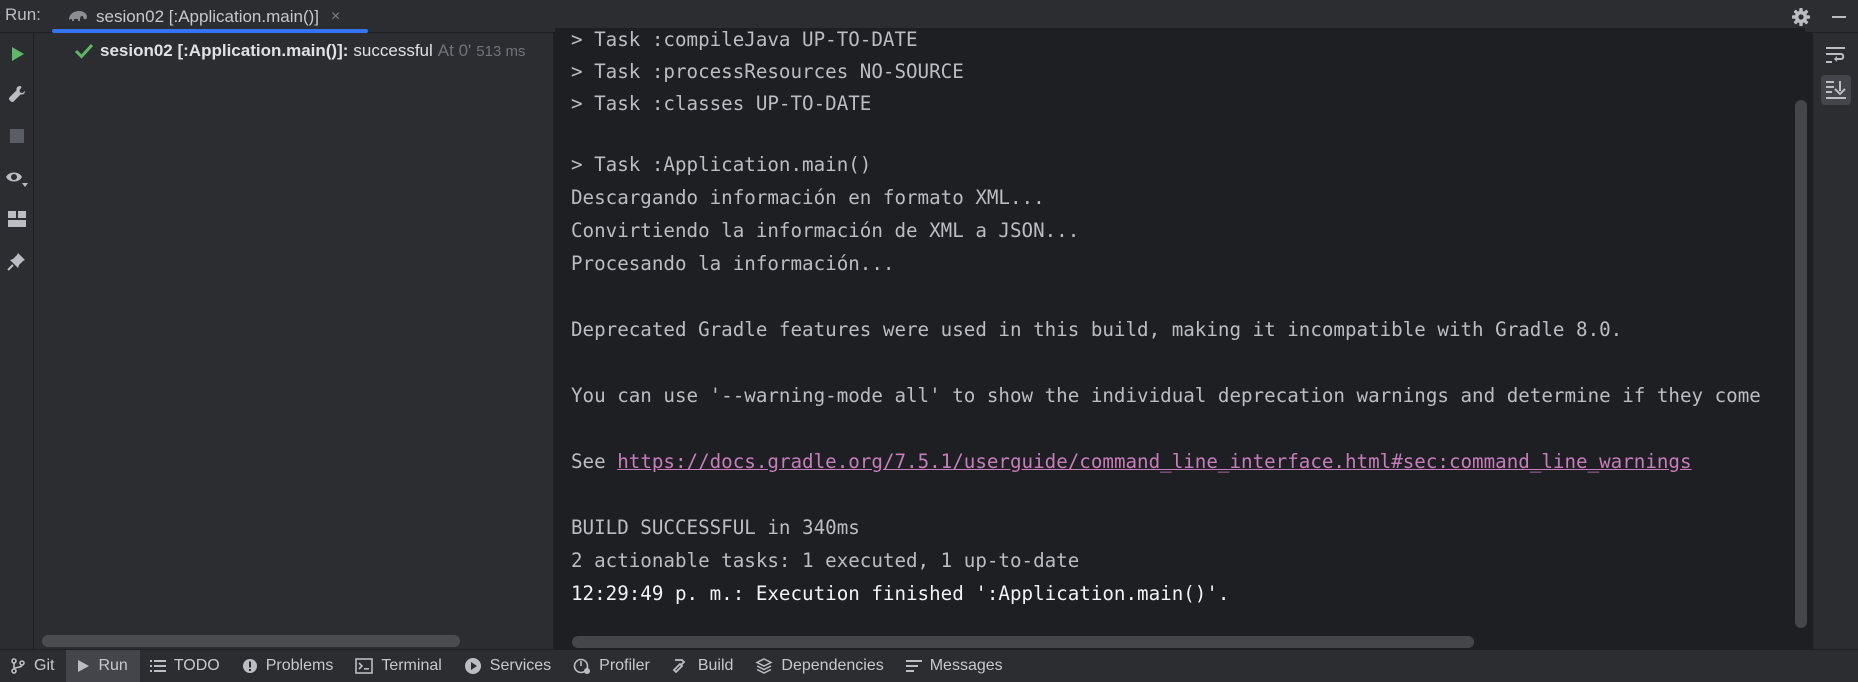  I want to click on run-label: Run:, so click(23, 14).